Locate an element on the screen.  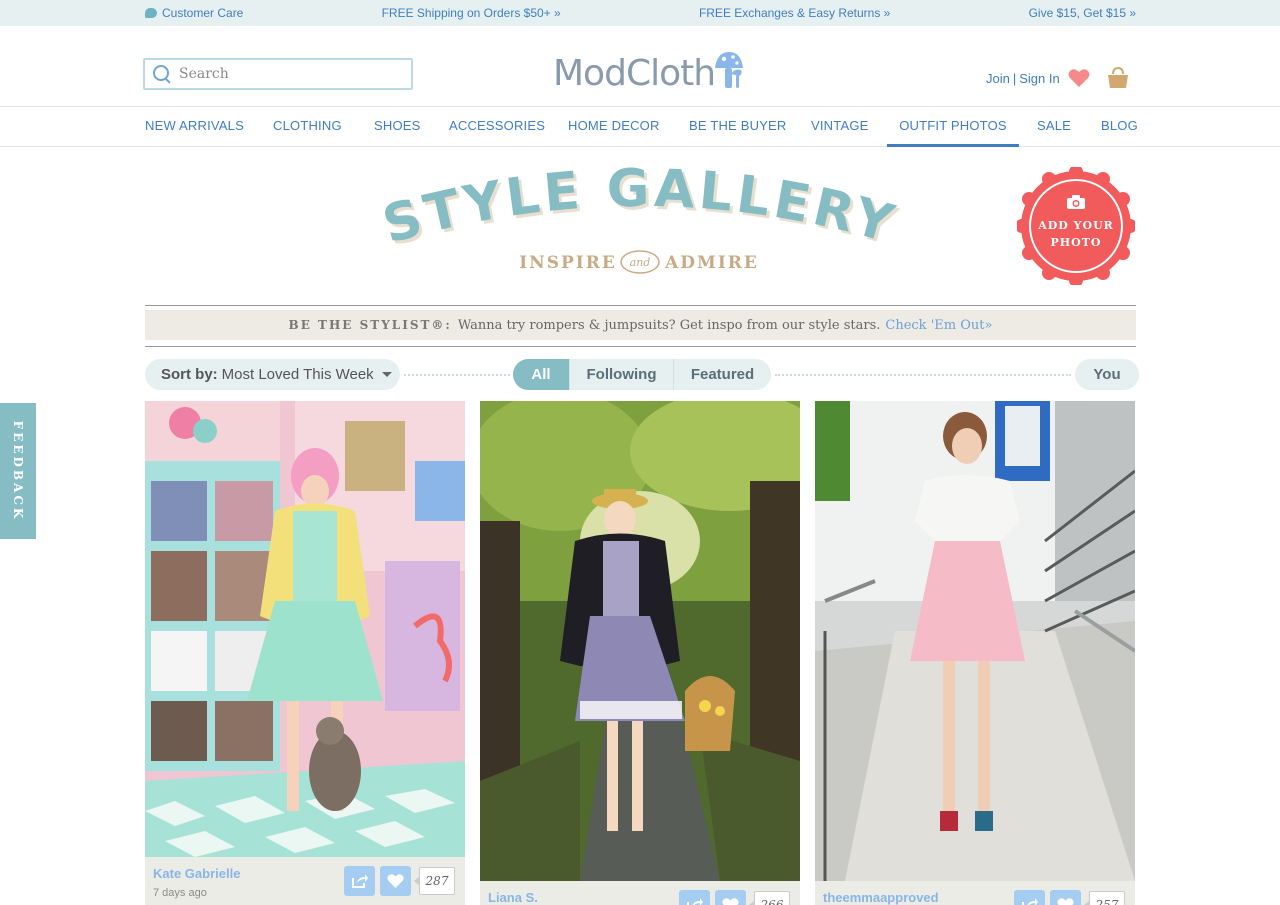
post-age: 7 days ago is located at coordinates (180, 893).